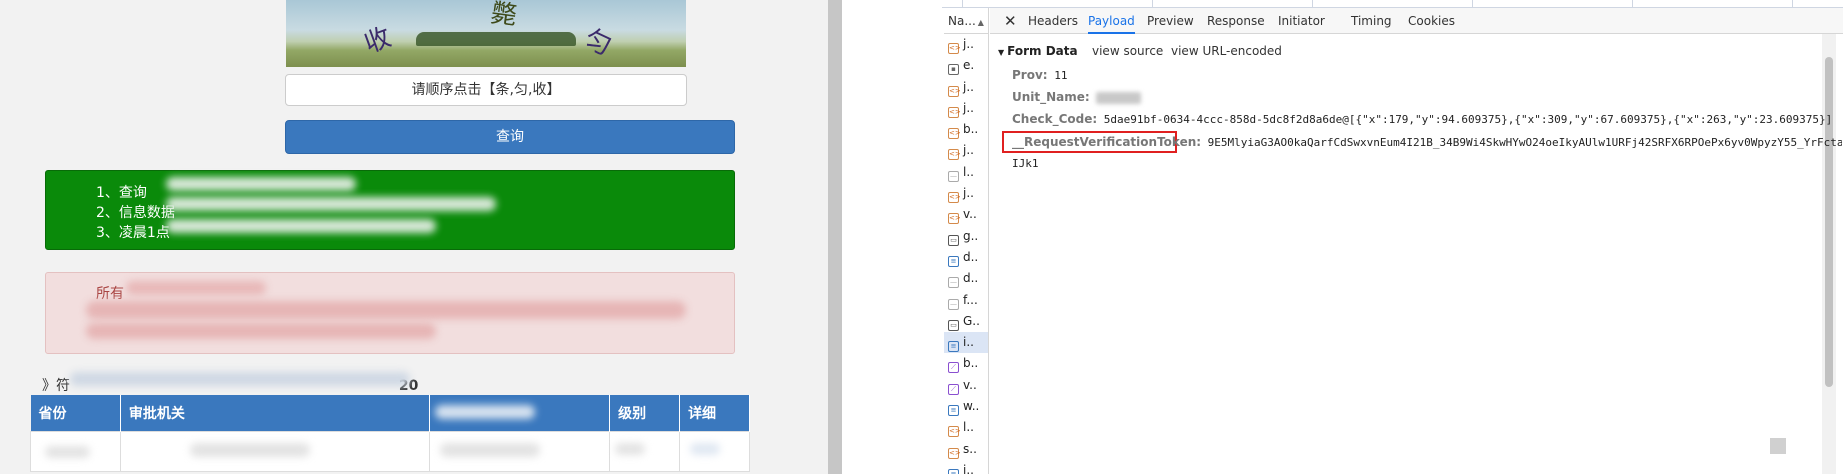 The image size is (1843, 474). Describe the element at coordinates (390, 210) in the screenshot. I see `notice-green: 1、查询 2、信息数据 3、凌晨1点` at that location.